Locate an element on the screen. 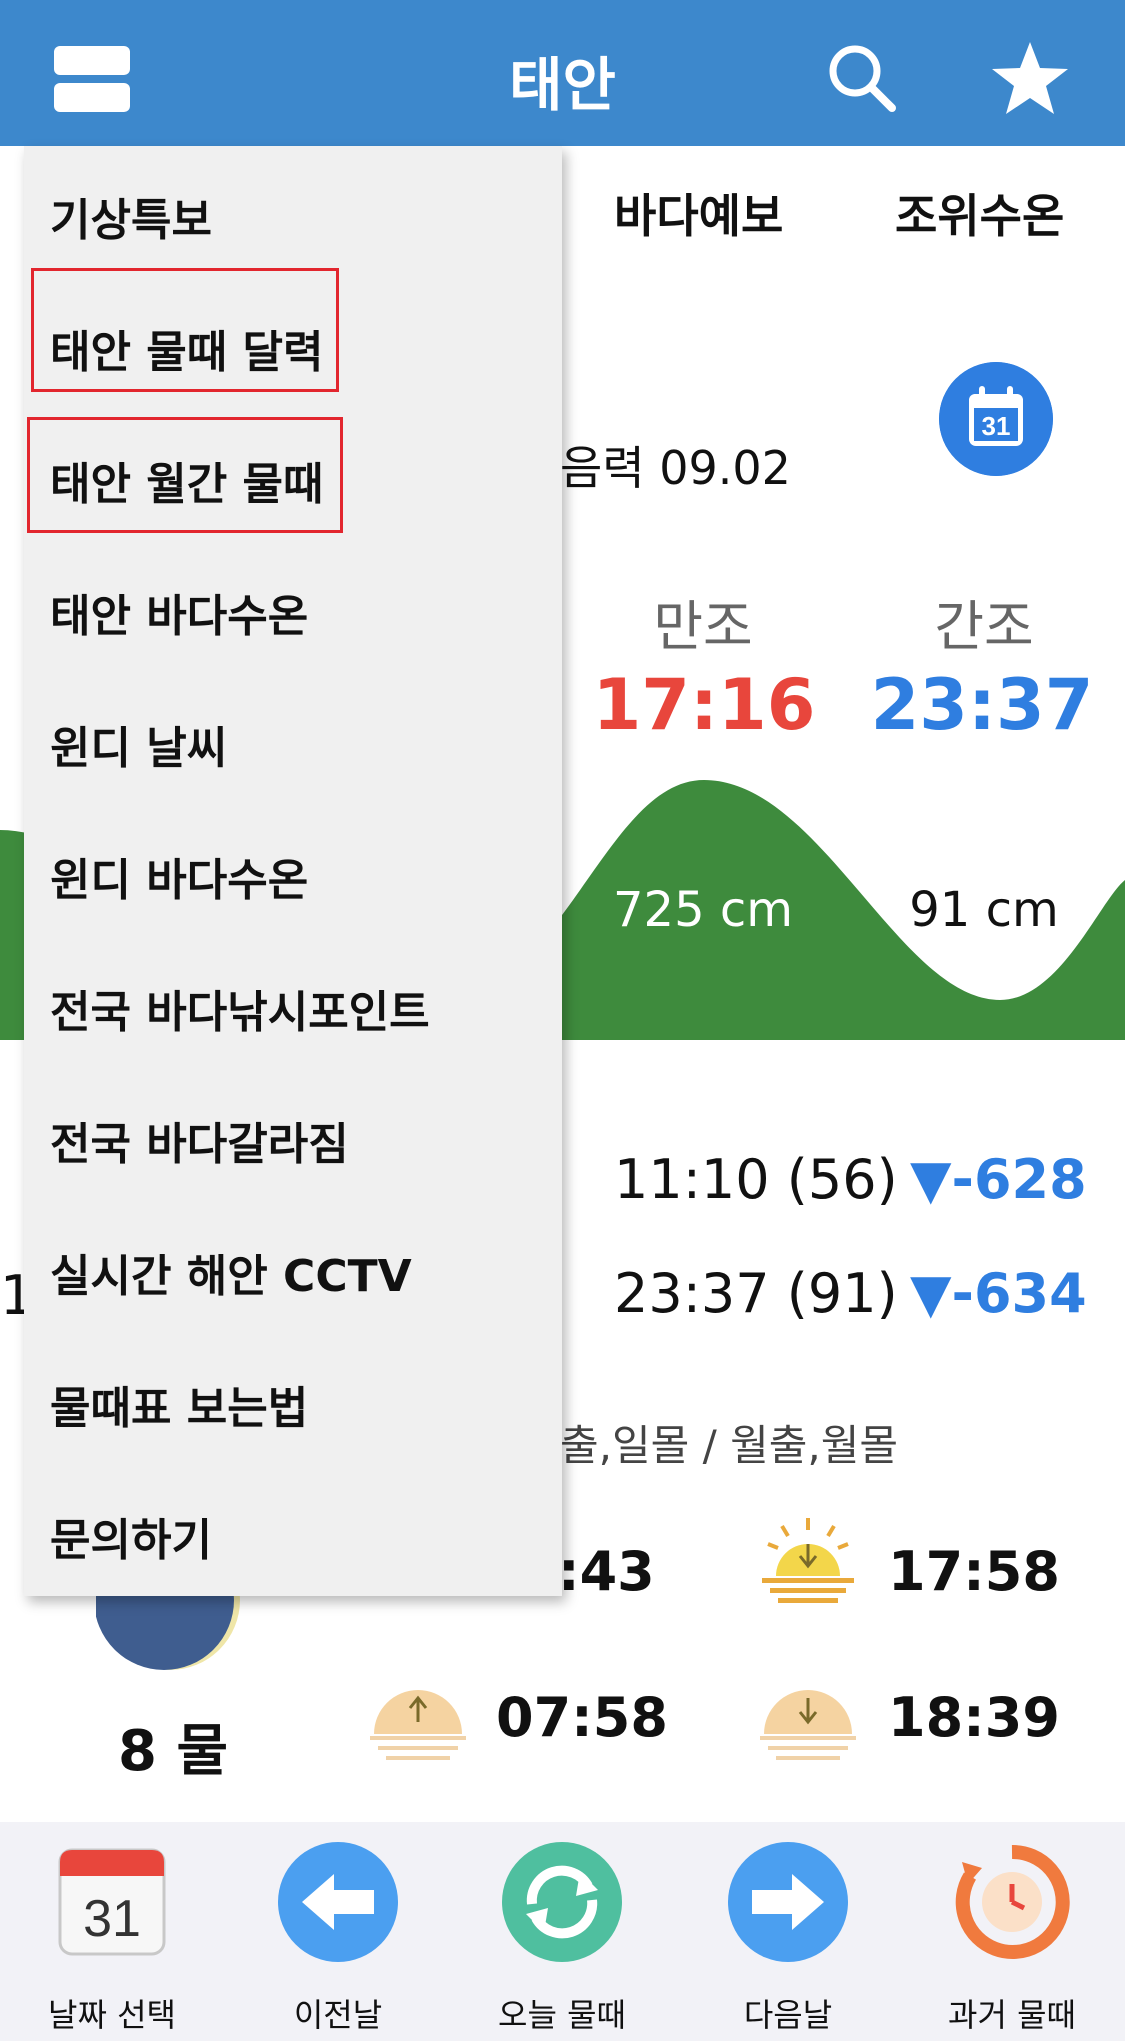  date-select-button: 31 날짜 선택 is located at coordinates (112, 1938).